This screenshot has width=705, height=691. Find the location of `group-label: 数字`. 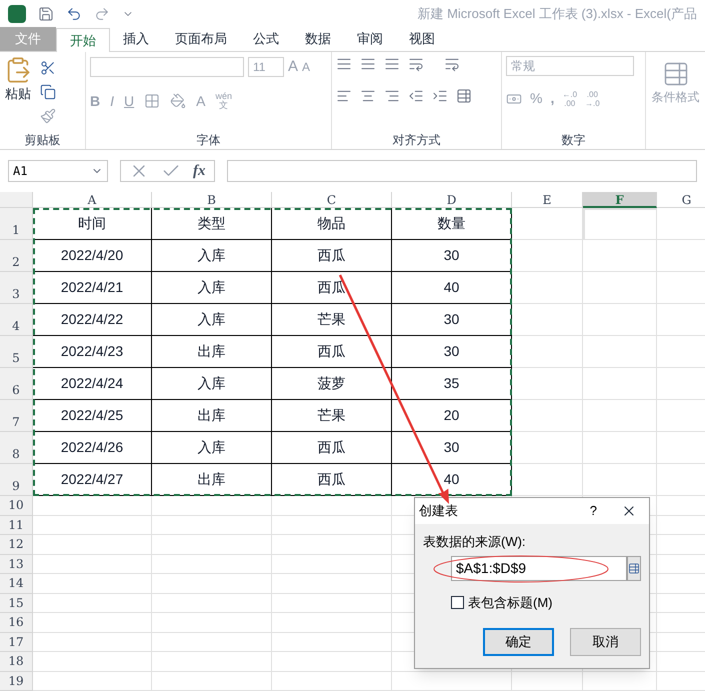

group-label: 数字 is located at coordinates (573, 140).